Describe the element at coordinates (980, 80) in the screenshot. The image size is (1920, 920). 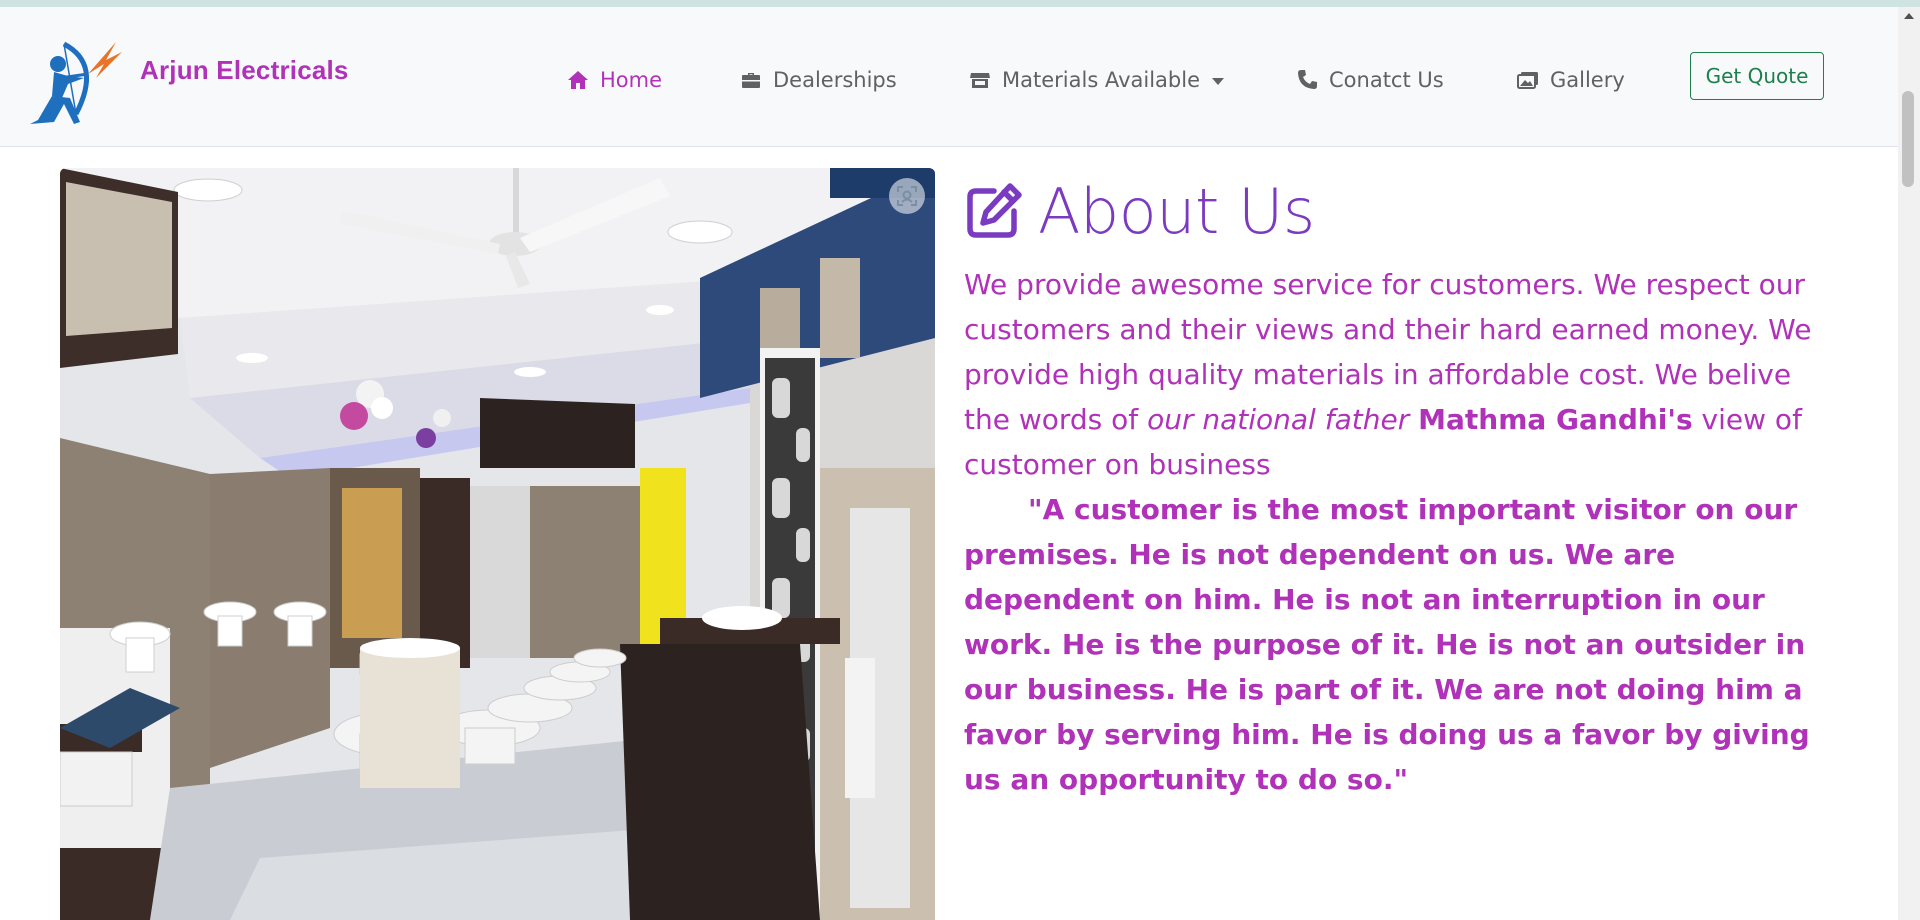
I see `store-icon` at that location.